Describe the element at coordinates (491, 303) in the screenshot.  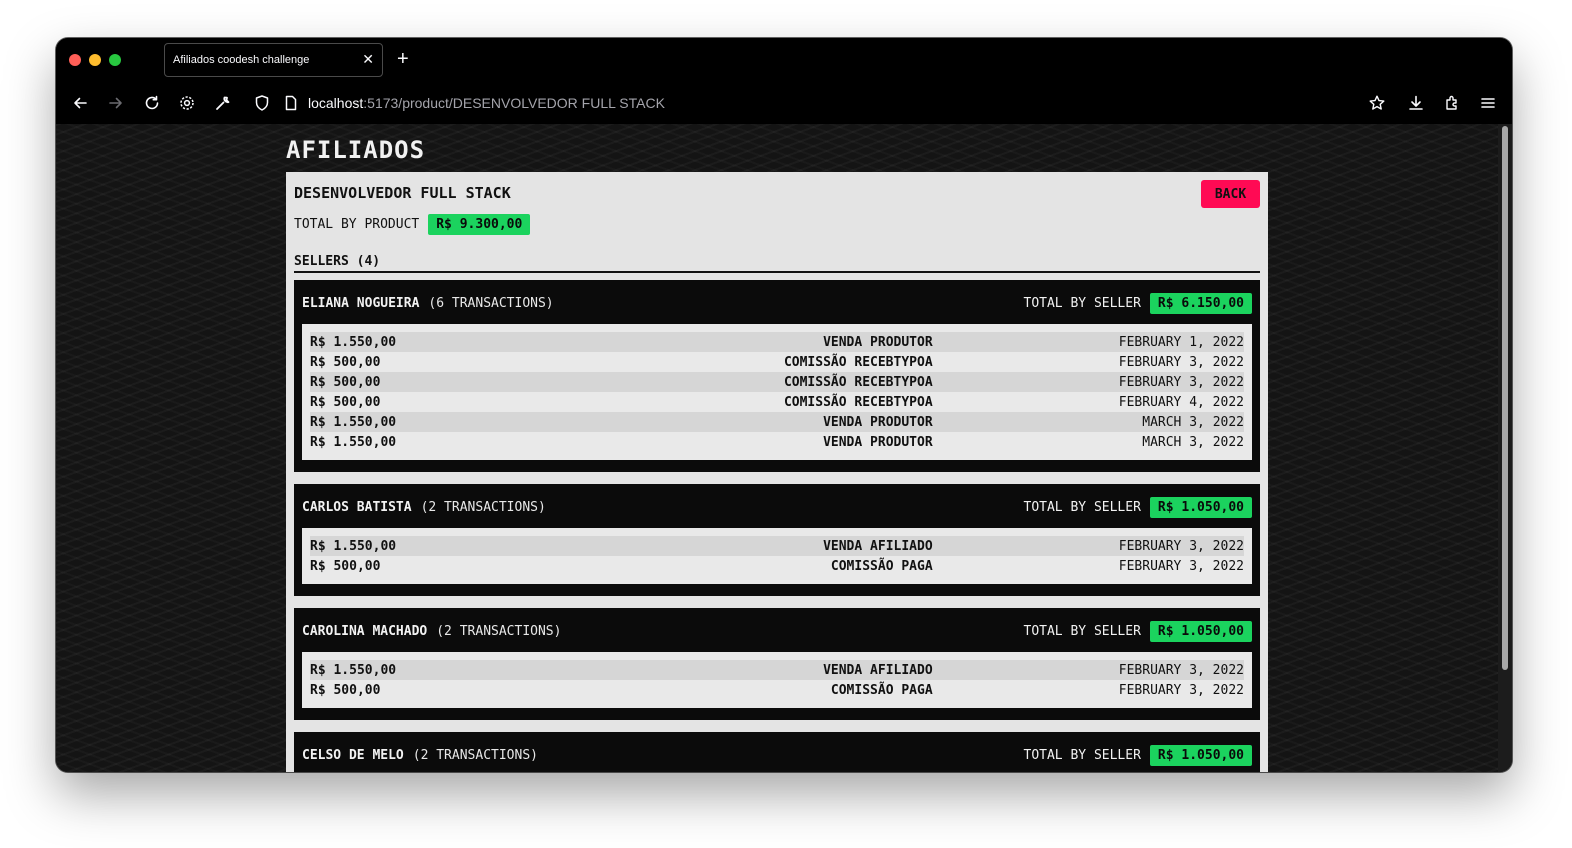
I see `seller-transaction-count: (6 TRANSACTIONS)` at that location.